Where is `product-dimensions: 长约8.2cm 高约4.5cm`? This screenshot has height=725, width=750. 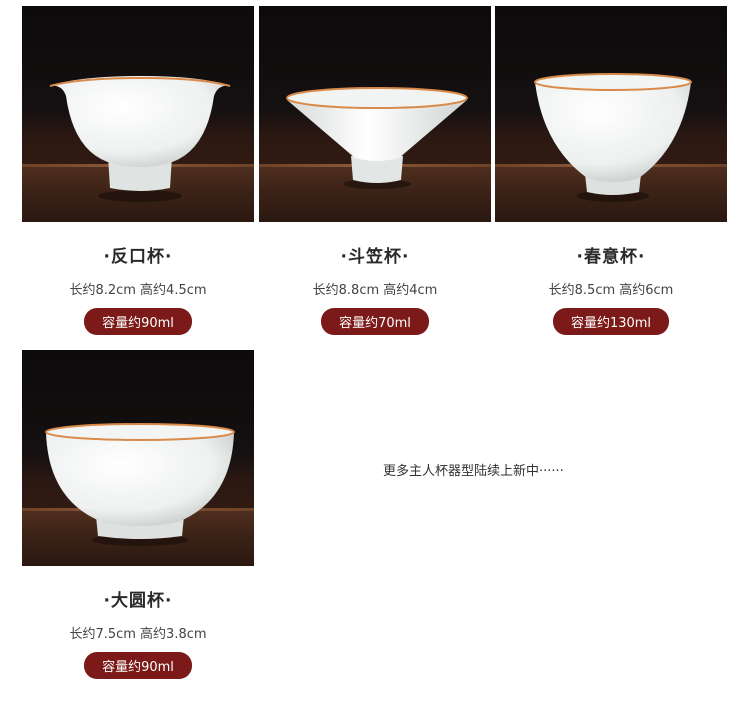 product-dimensions: 长约8.2cm 高约4.5cm is located at coordinates (138, 290).